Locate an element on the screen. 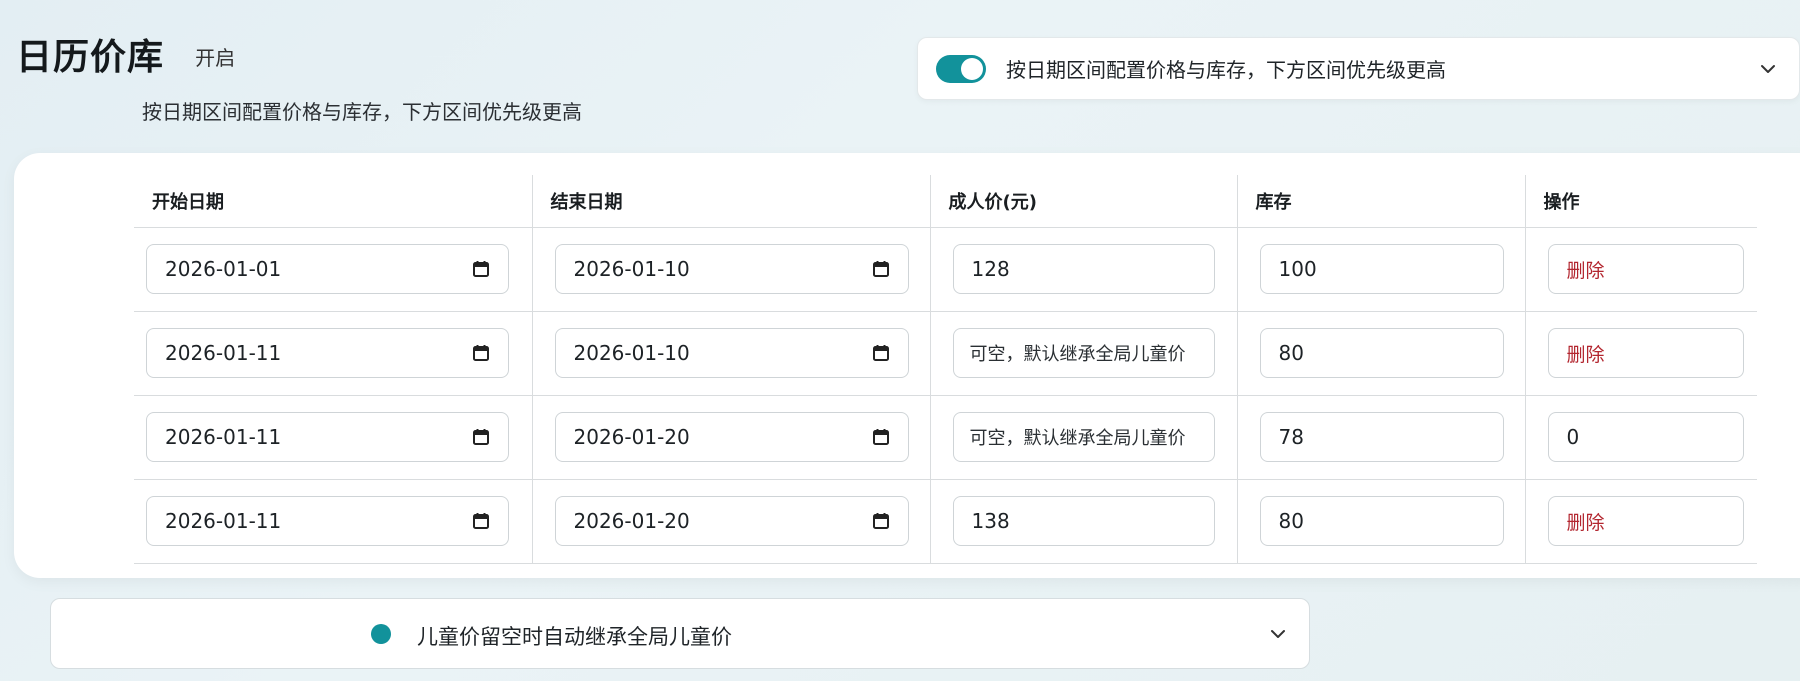  stock-input: 100 is located at coordinates (1381, 269).